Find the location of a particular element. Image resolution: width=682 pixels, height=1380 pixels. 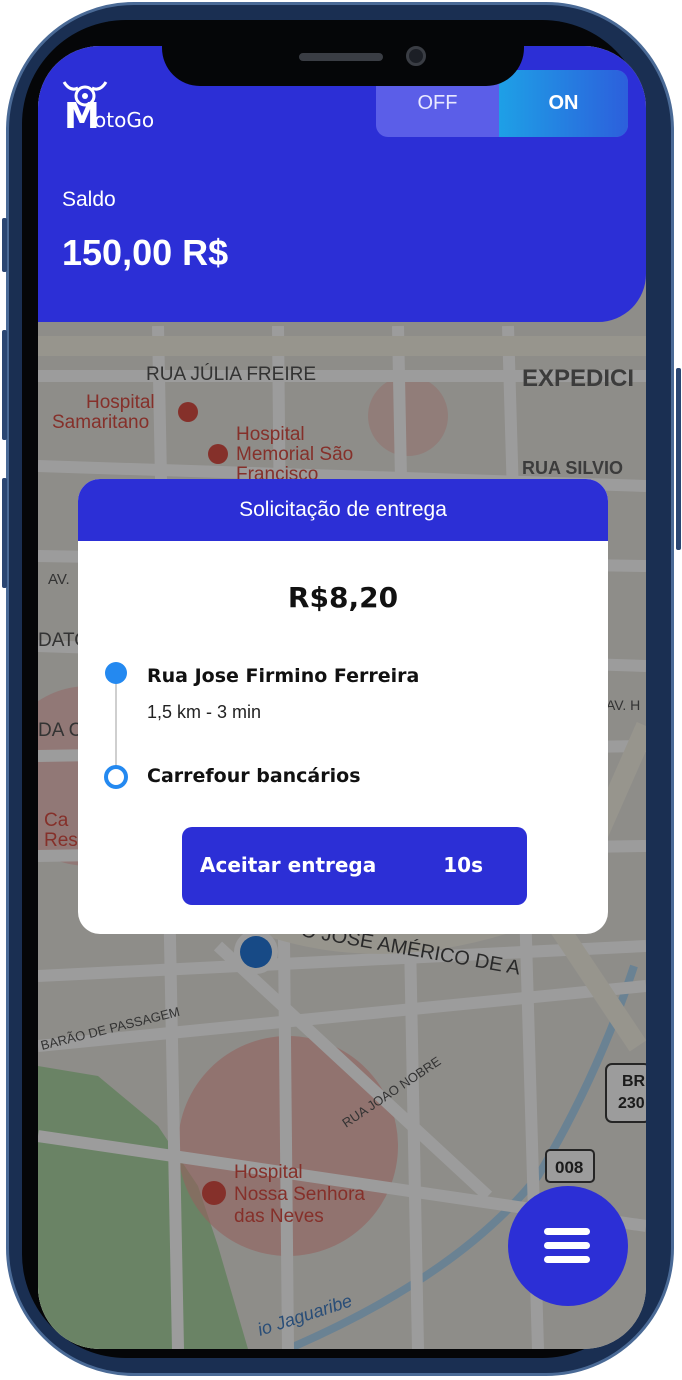

accept-delivery-button: Aceitar entrega 10s is located at coordinates (354, 866).